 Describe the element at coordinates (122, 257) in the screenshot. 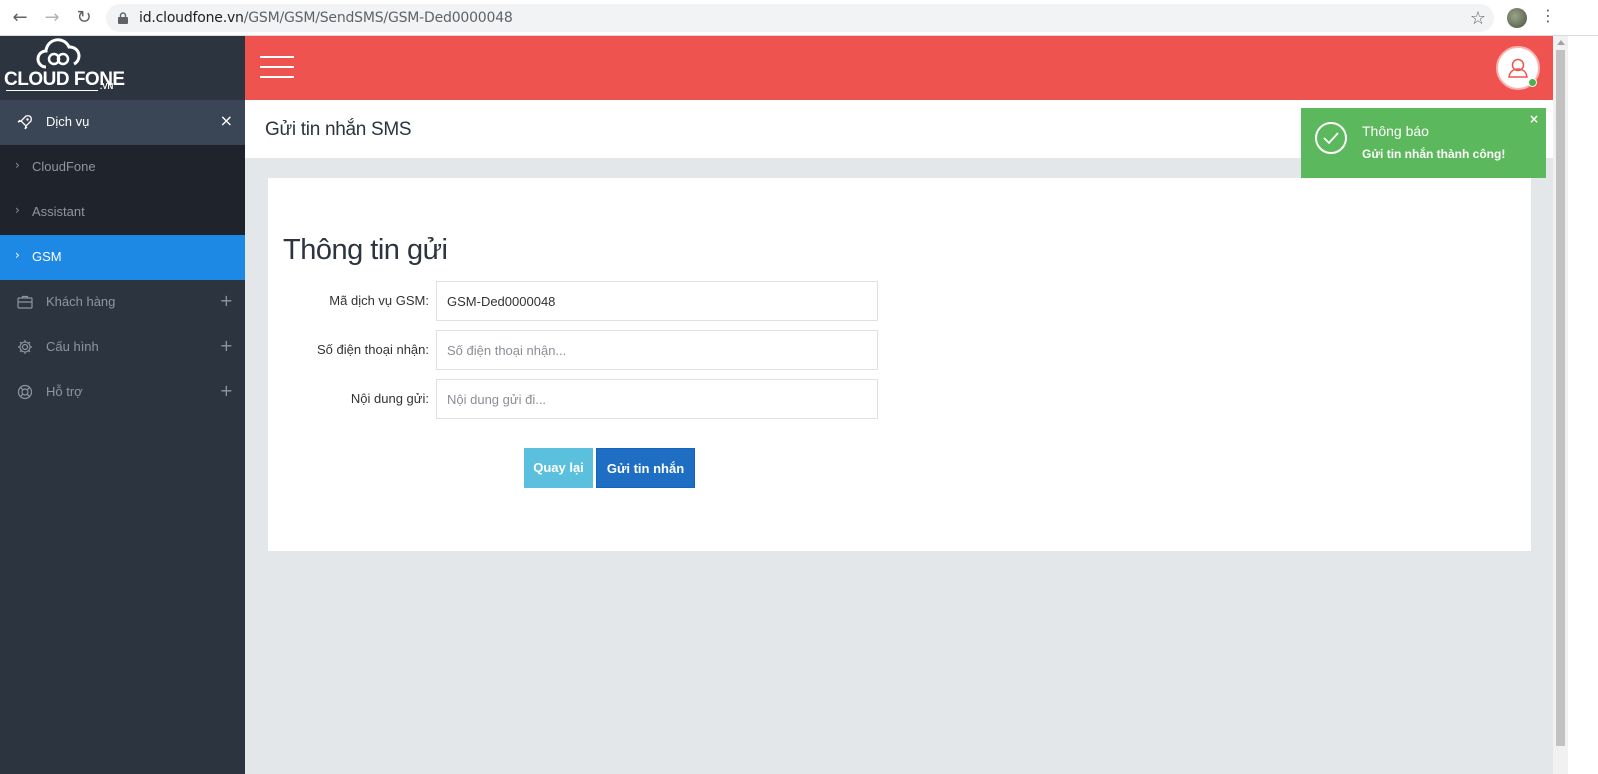

I see `sidebar-item-gsm: › GSM` at that location.